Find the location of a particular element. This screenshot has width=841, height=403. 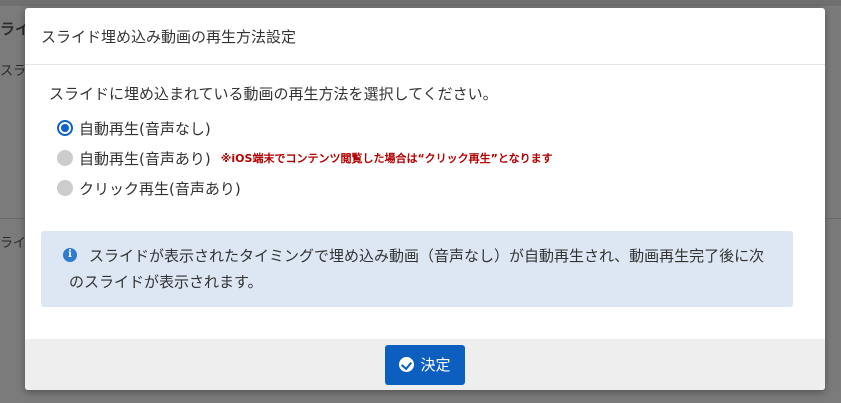

option-label: 自動再生(音声なし) is located at coordinates (145, 128).